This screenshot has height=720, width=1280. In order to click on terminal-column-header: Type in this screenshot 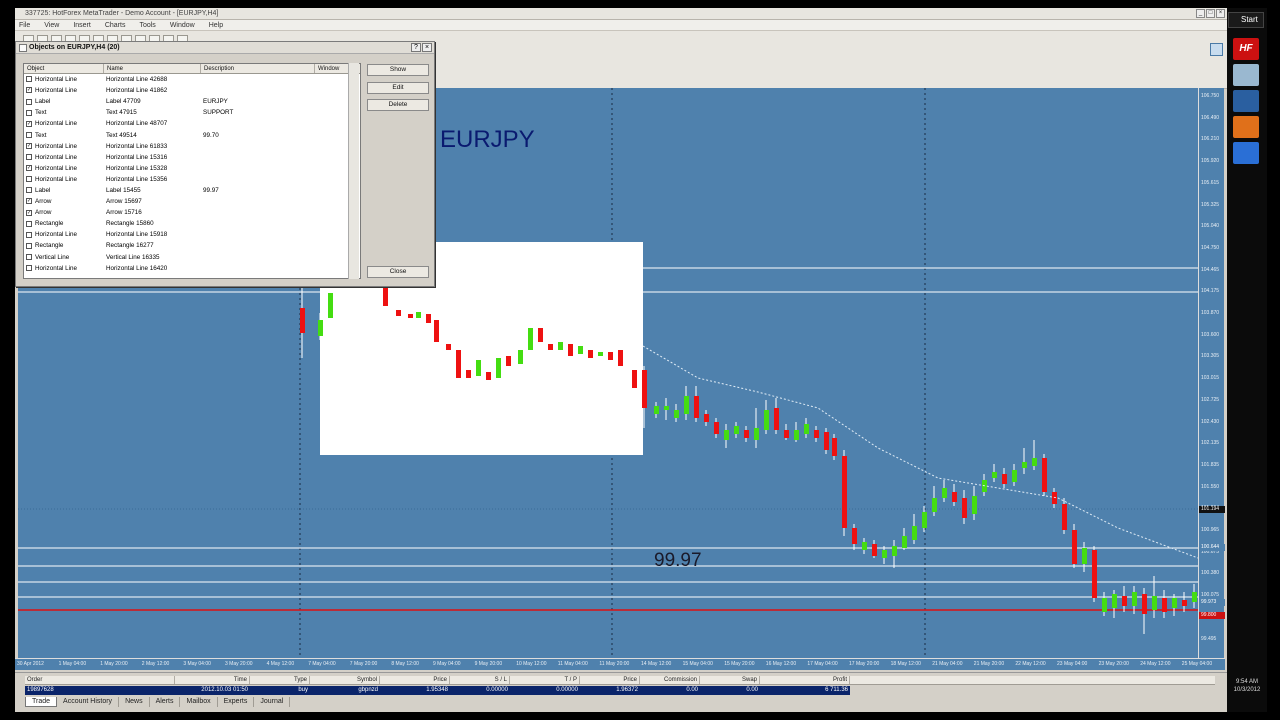, I will do `click(280, 680)`.